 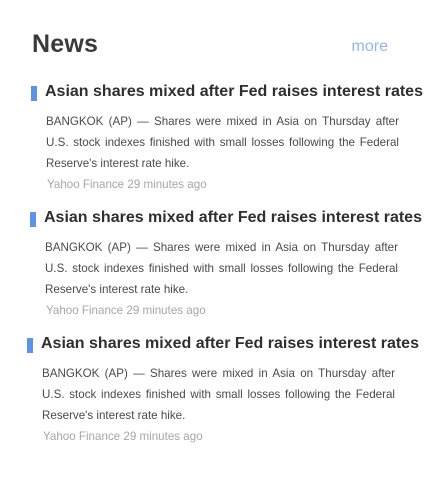 What do you see at coordinates (65, 44) in the screenshot?
I see `news-title: News` at bounding box center [65, 44].